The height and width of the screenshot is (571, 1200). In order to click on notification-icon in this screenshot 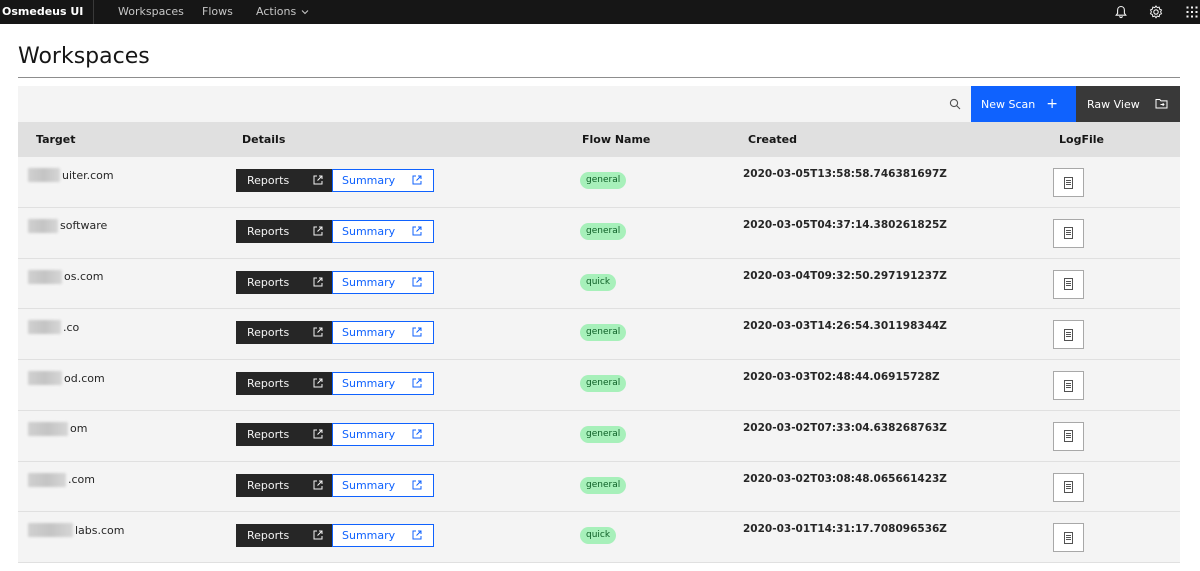, I will do `click(1121, 12)`.